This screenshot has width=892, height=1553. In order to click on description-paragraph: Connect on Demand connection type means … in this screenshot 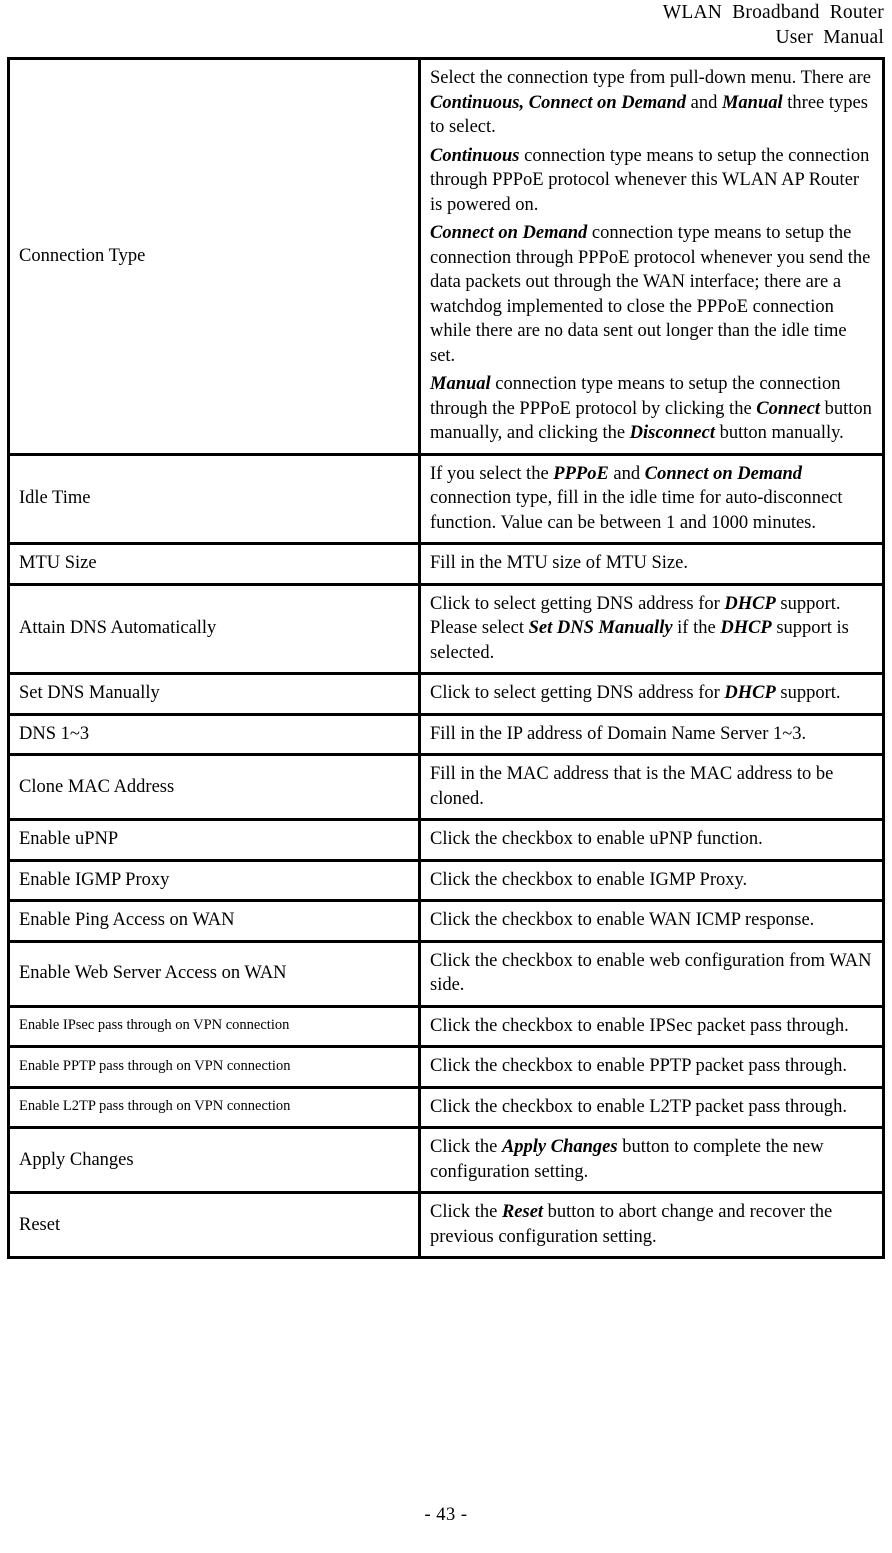, I will do `click(651, 294)`.